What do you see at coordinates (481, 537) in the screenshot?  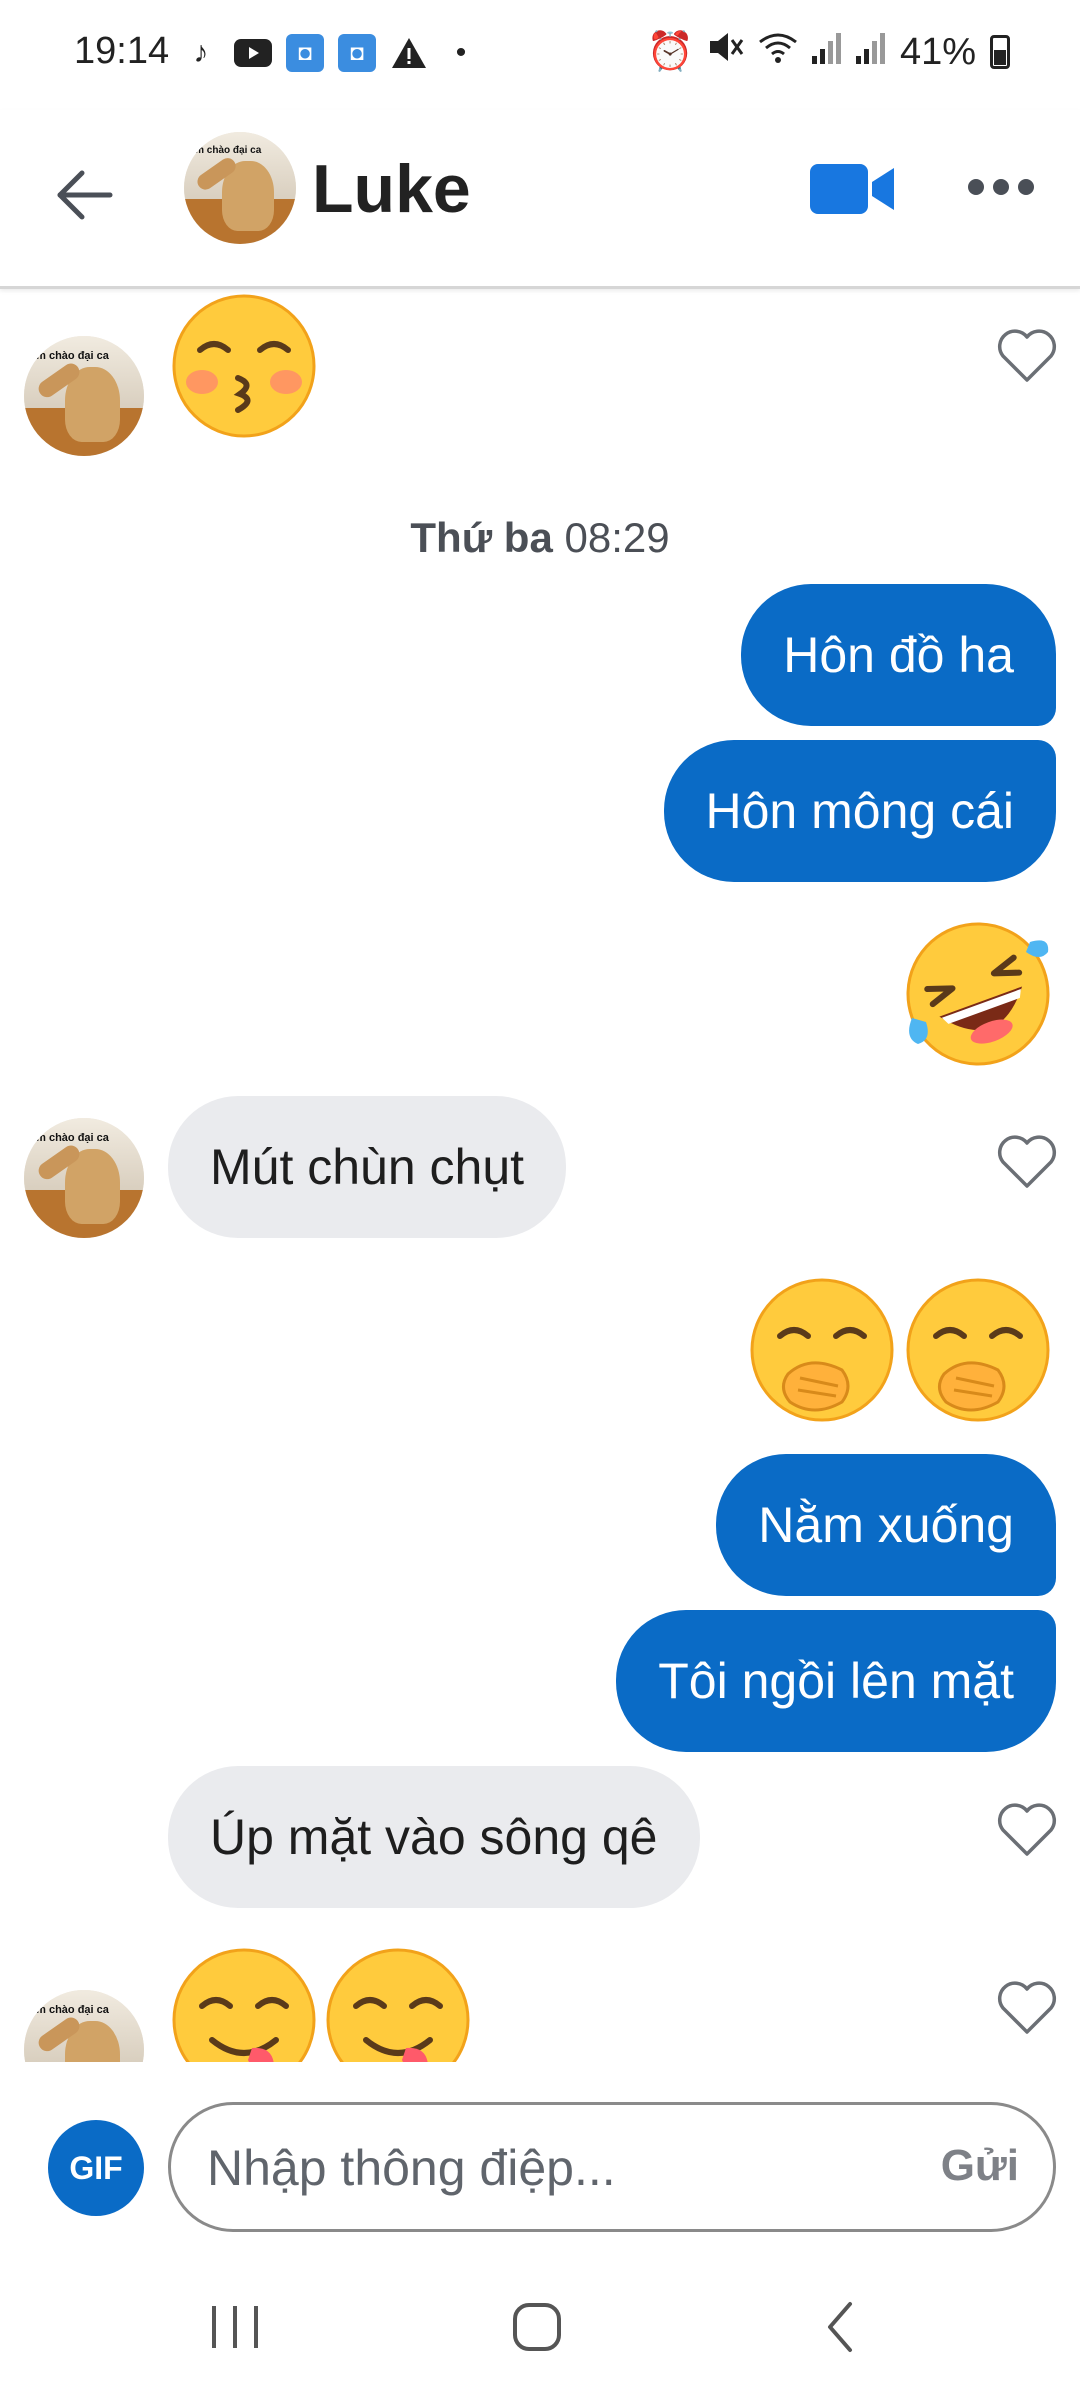 I see `timestamp-day: Thứ ba` at bounding box center [481, 537].